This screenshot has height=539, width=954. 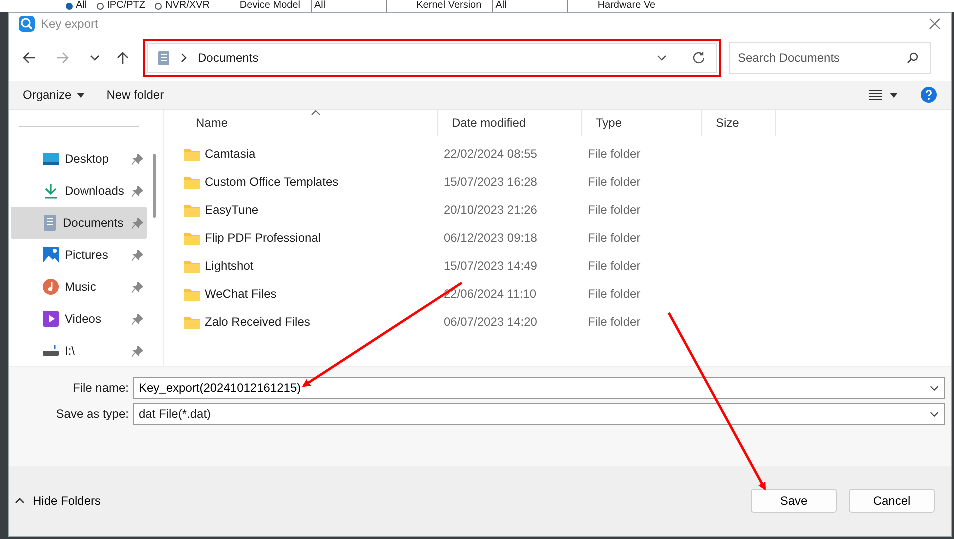 What do you see at coordinates (51, 319) in the screenshot?
I see `video-icon` at bounding box center [51, 319].